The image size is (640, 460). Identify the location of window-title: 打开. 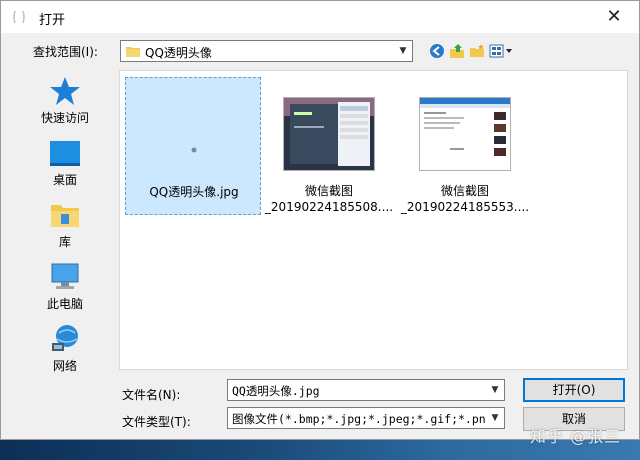
(52, 20).